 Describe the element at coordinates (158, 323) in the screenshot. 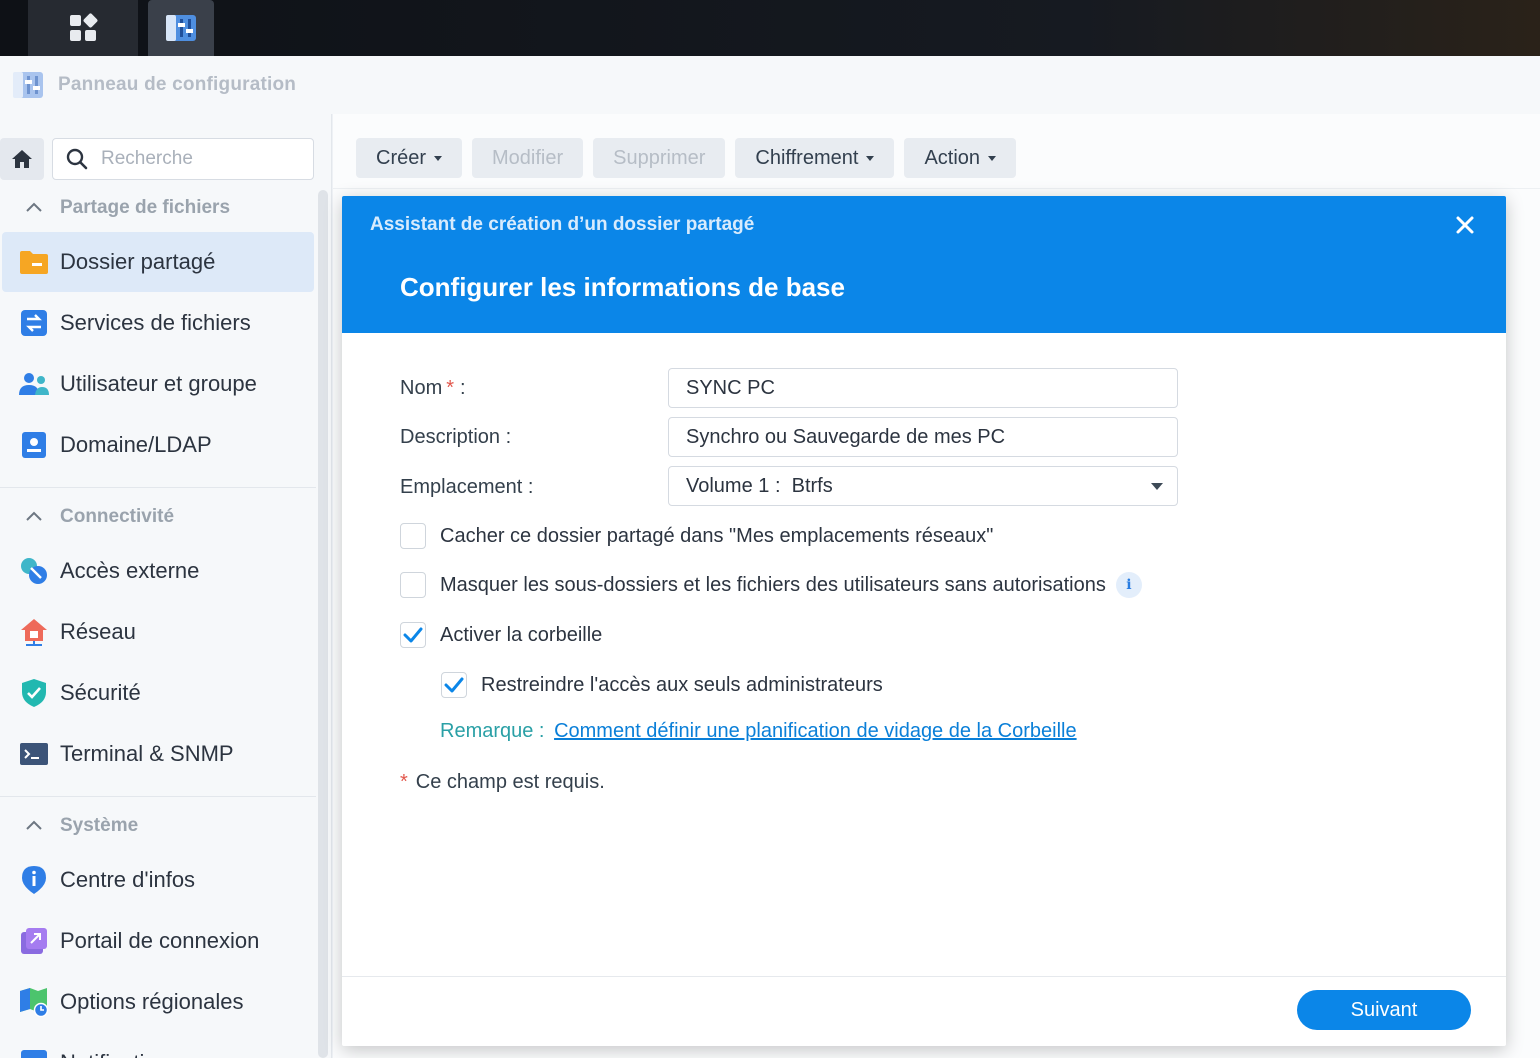

I see `sidebar-item-file-services: Services de fichiers` at that location.